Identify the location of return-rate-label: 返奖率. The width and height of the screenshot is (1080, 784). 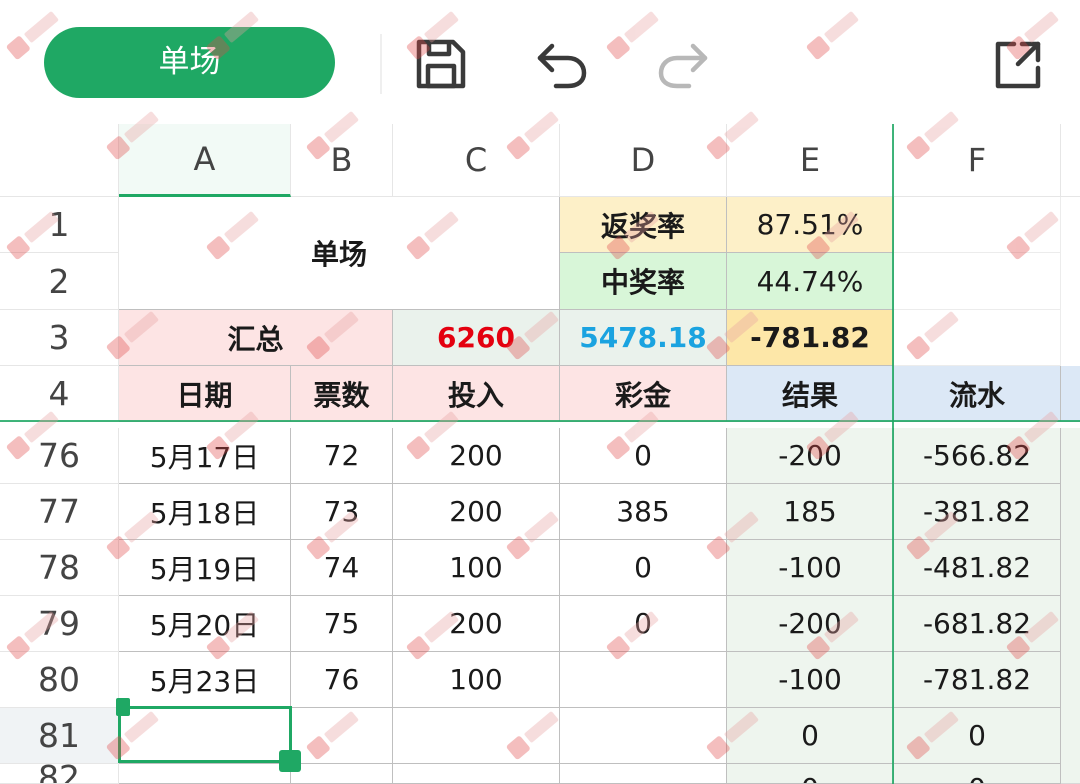
(643, 225).